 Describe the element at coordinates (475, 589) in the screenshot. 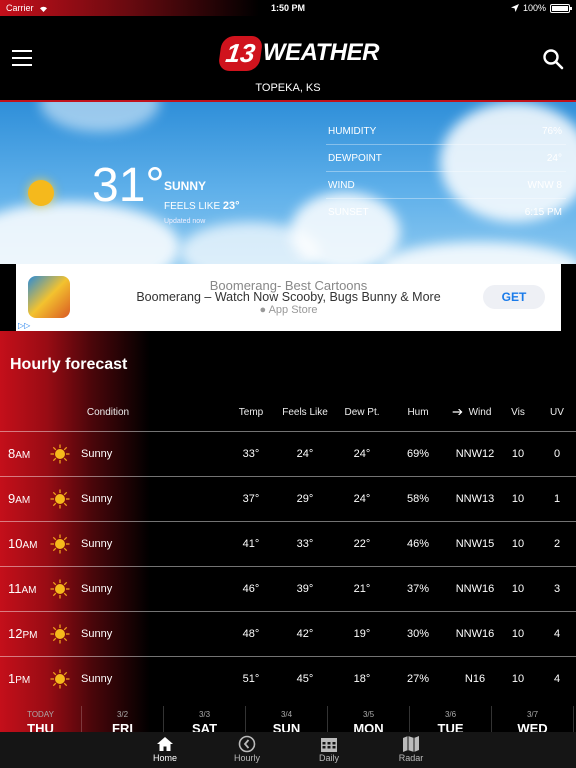

I see `row-wind: NNW16` at that location.